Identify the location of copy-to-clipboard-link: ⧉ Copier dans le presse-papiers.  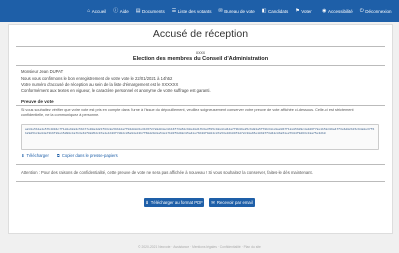
(87, 155).